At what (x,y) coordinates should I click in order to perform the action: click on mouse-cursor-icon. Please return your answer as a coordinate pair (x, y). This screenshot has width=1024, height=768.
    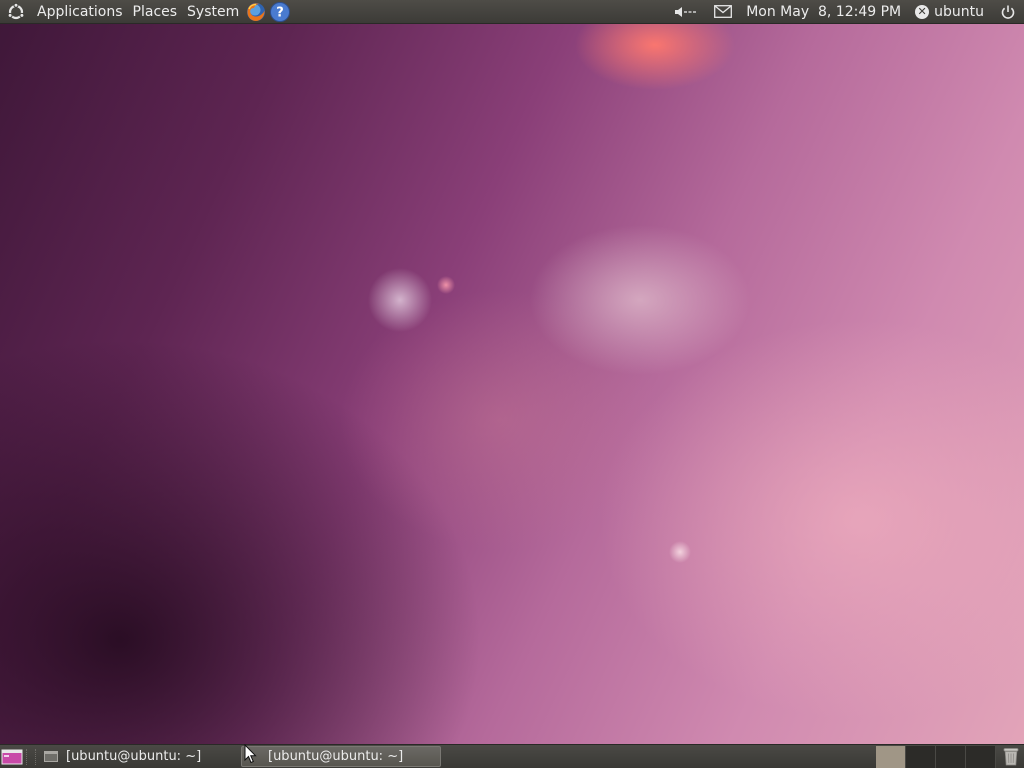
    Looking at the image, I should click on (250, 754).